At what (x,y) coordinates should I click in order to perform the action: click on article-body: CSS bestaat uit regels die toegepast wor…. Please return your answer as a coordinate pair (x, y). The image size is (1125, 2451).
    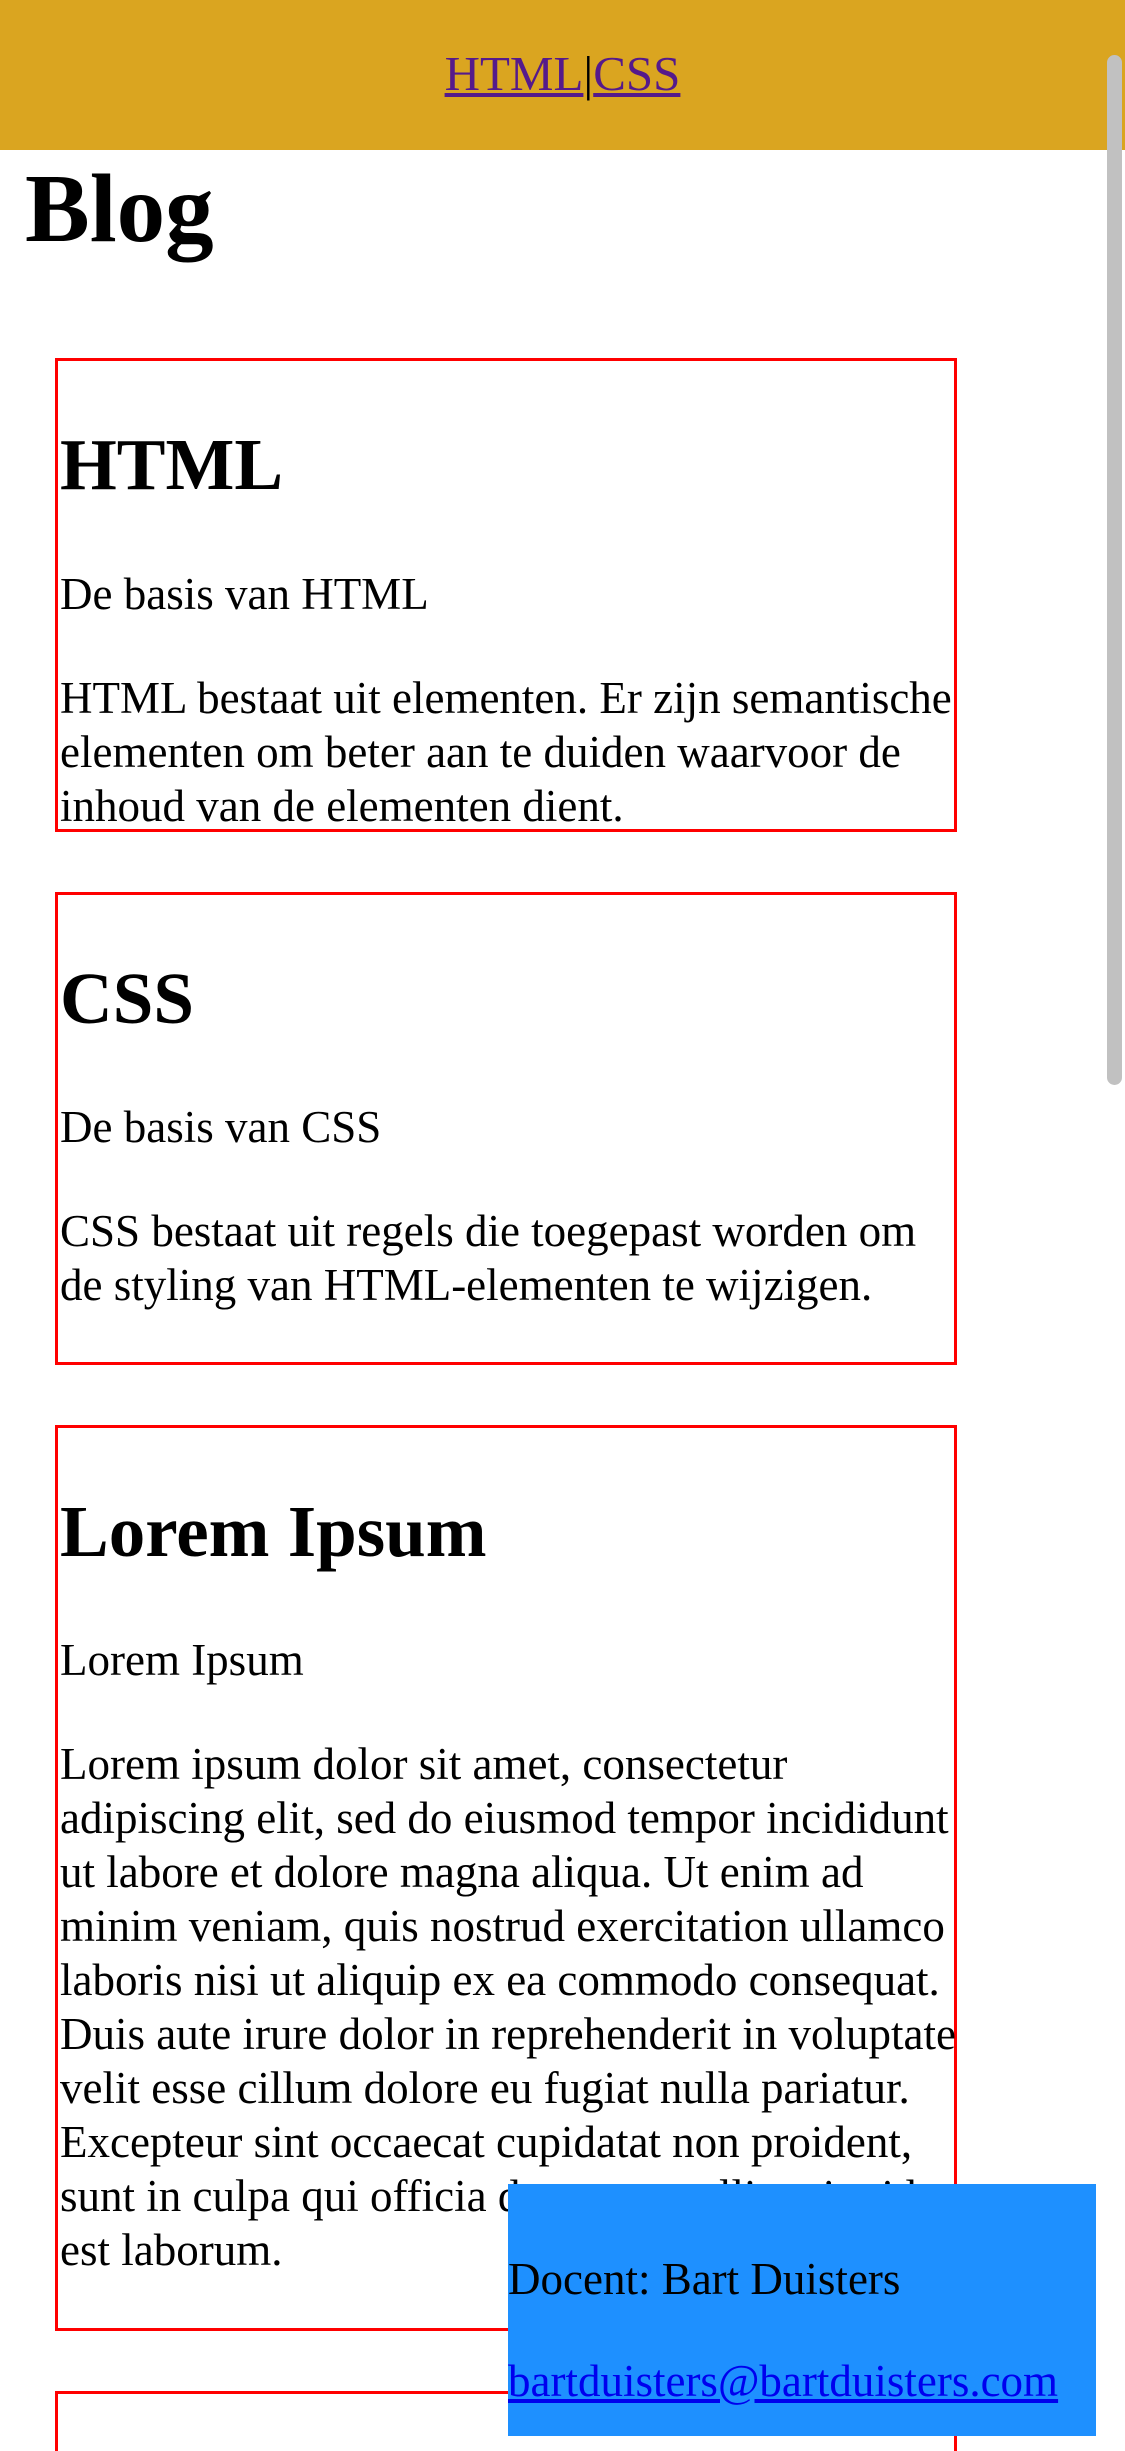
    Looking at the image, I should click on (488, 1258).